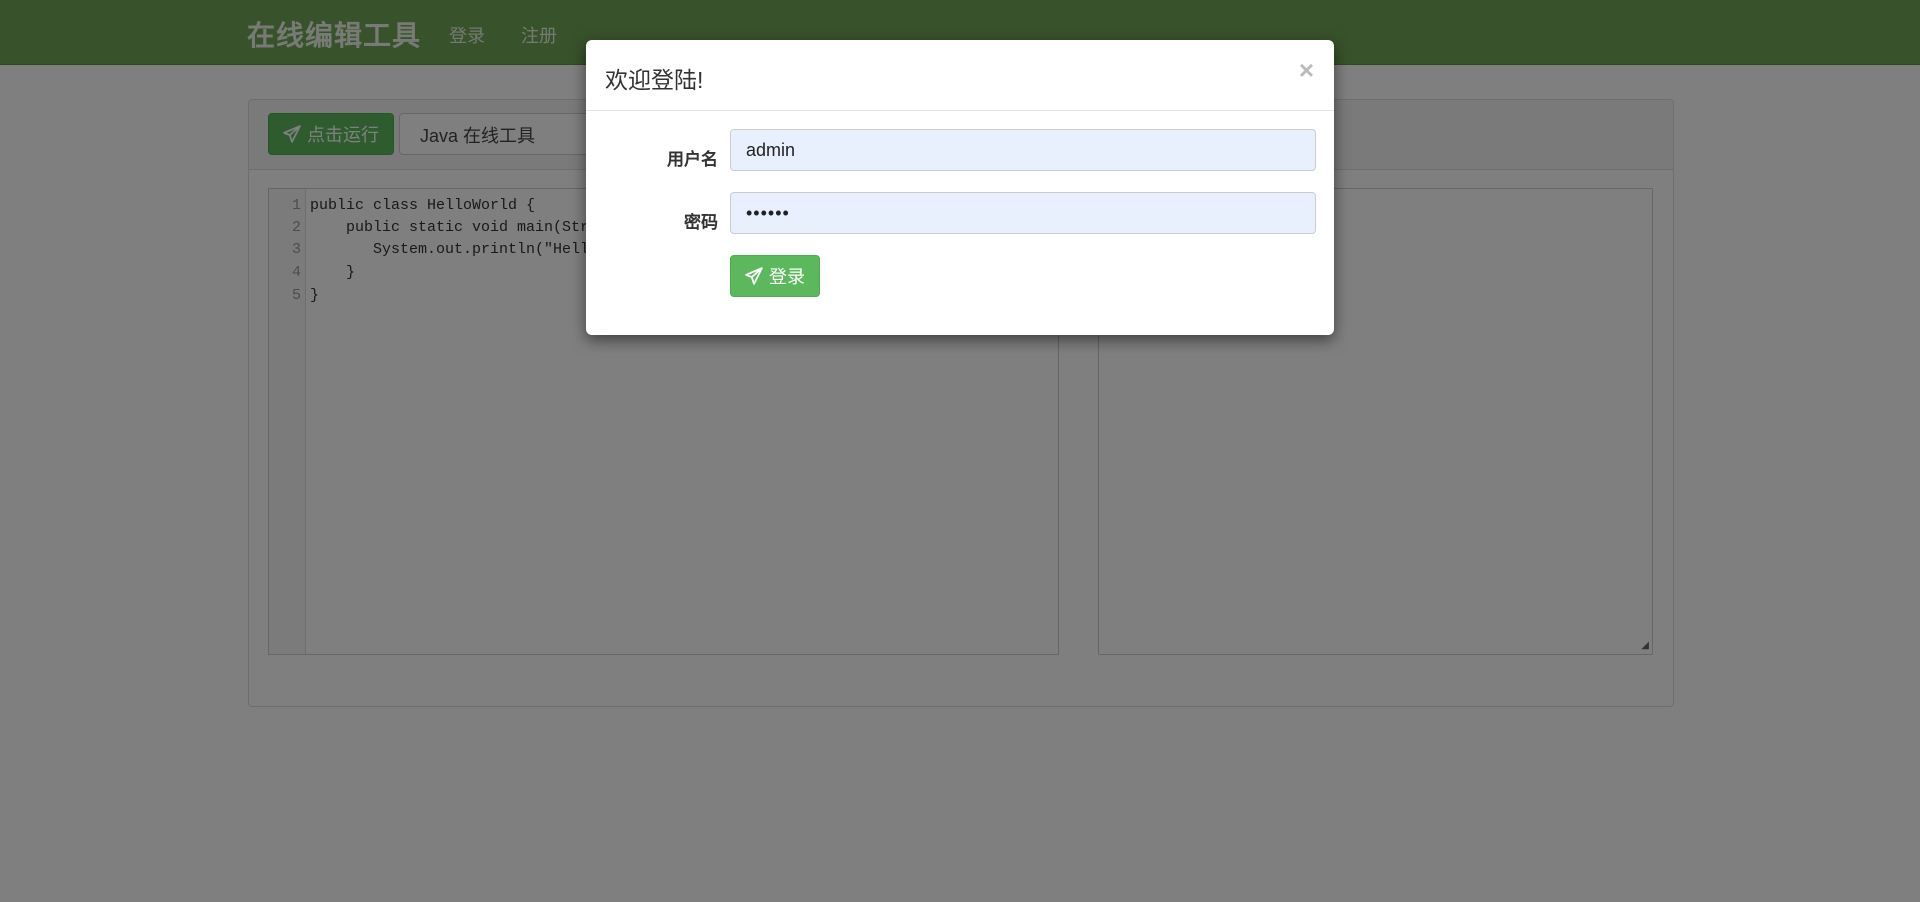  What do you see at coordinates (654, 80) in the screenshot?
I see `modal-title: 欢迎登陆!` at bounding box center [654, 80].